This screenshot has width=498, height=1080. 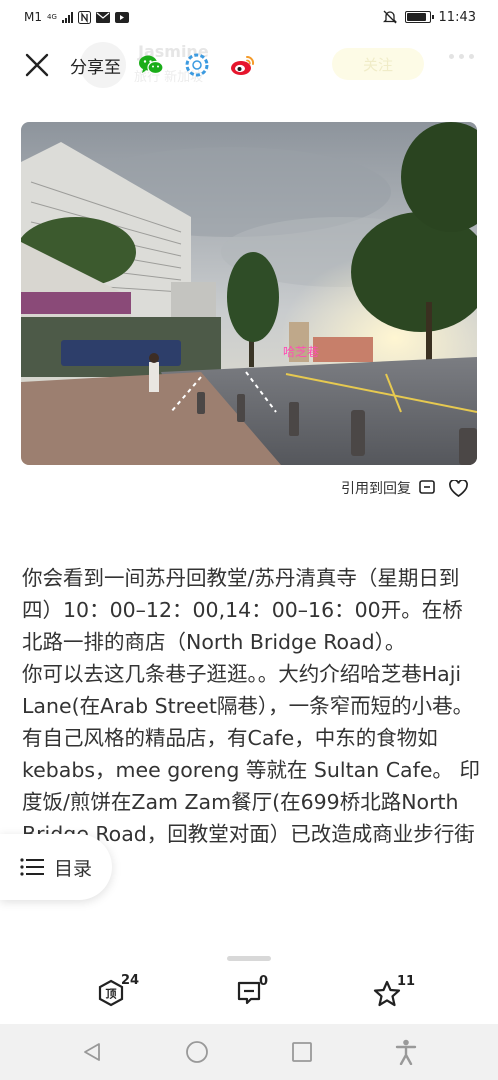 I want to click on favorite-button: 11, so click(x=387, y=990).